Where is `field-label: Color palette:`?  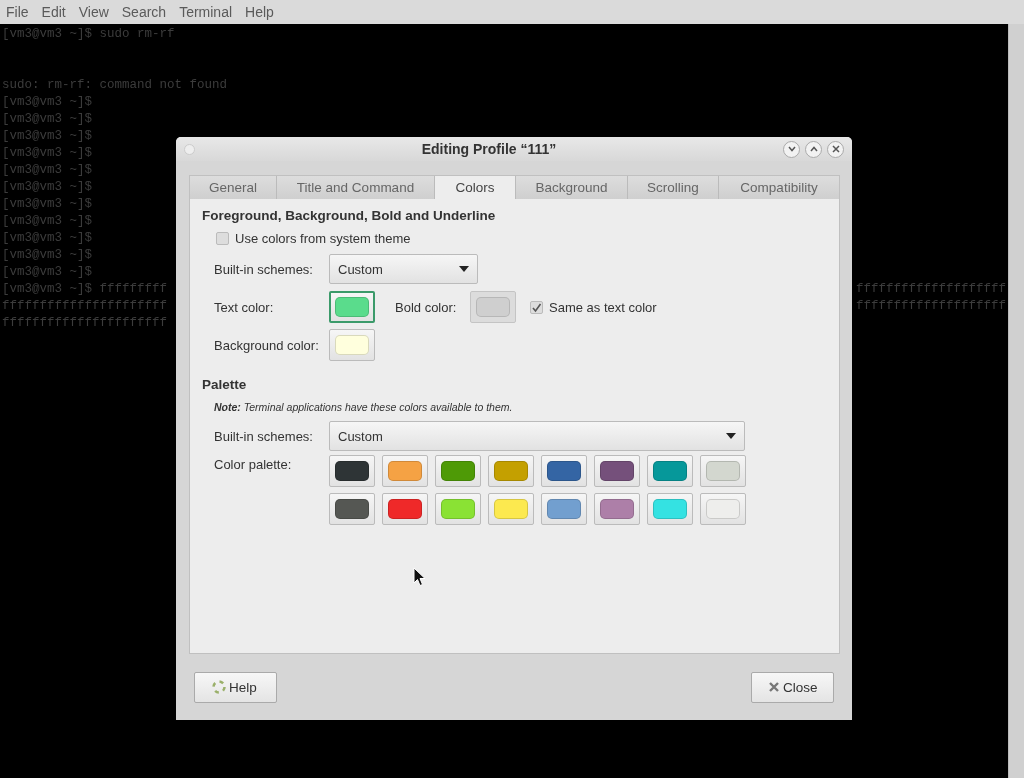
field-label: Color palette: is located at coordinates (253, 464).